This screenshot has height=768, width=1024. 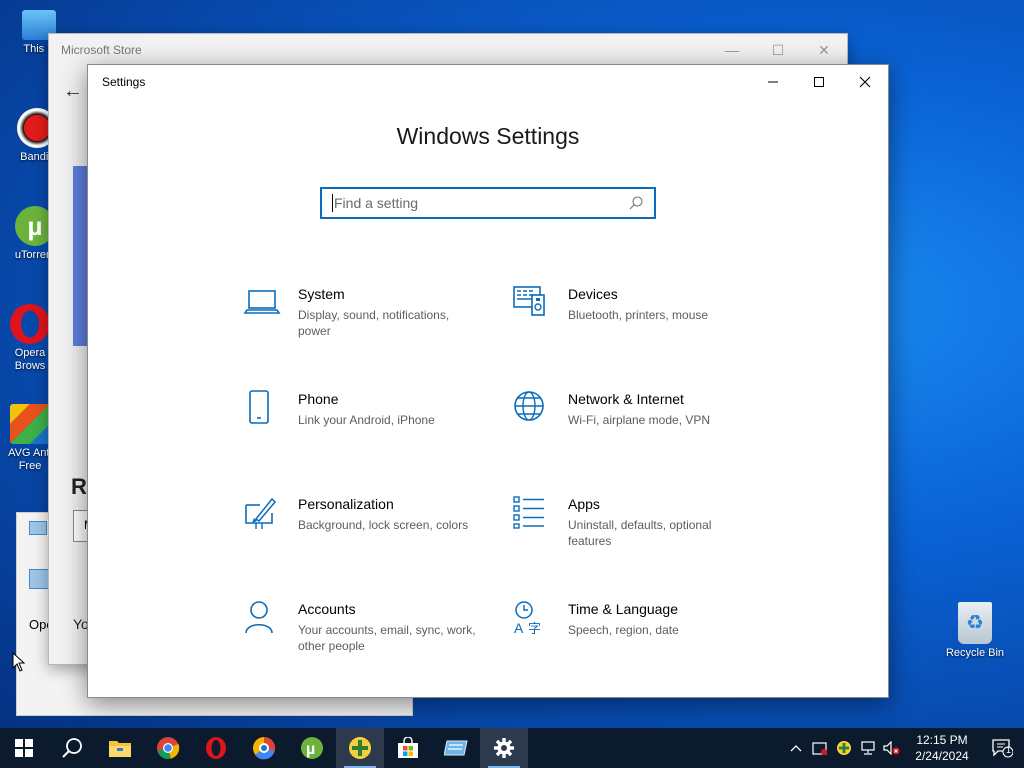 What do you see at coordinates (366, 420) in the screenshot?
I see `tile-description: Link your Android, iPhone` at bounding box center [366, 420].